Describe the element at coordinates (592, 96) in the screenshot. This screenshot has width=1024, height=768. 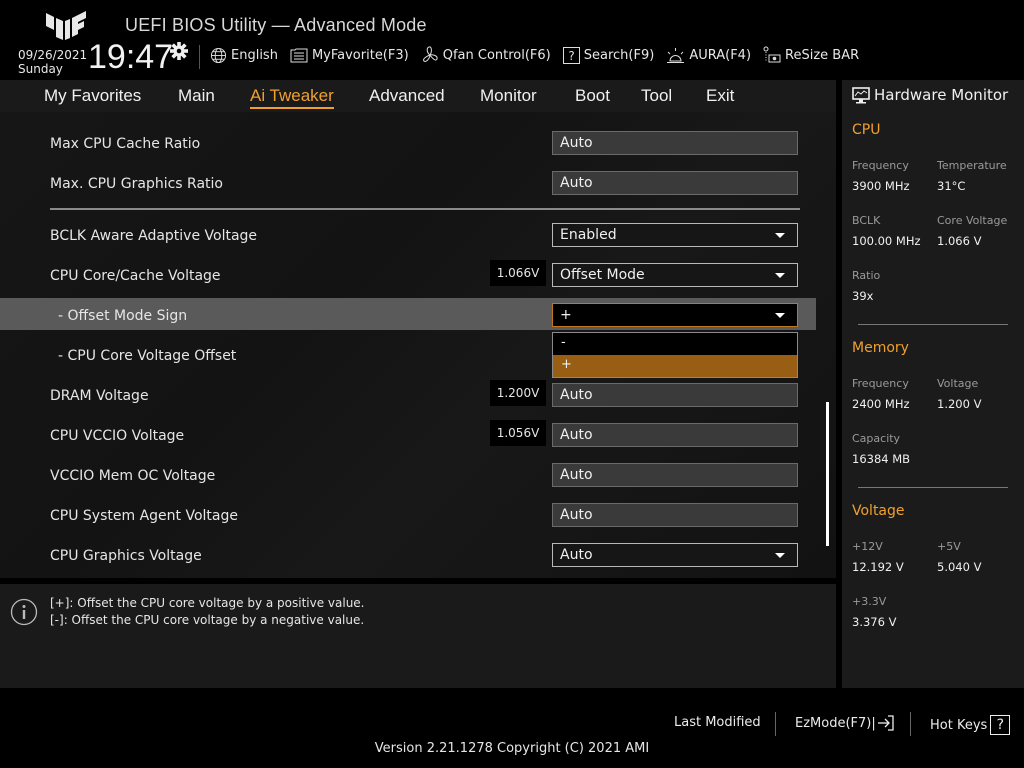
I see `tab-boot: Boot` at that location.